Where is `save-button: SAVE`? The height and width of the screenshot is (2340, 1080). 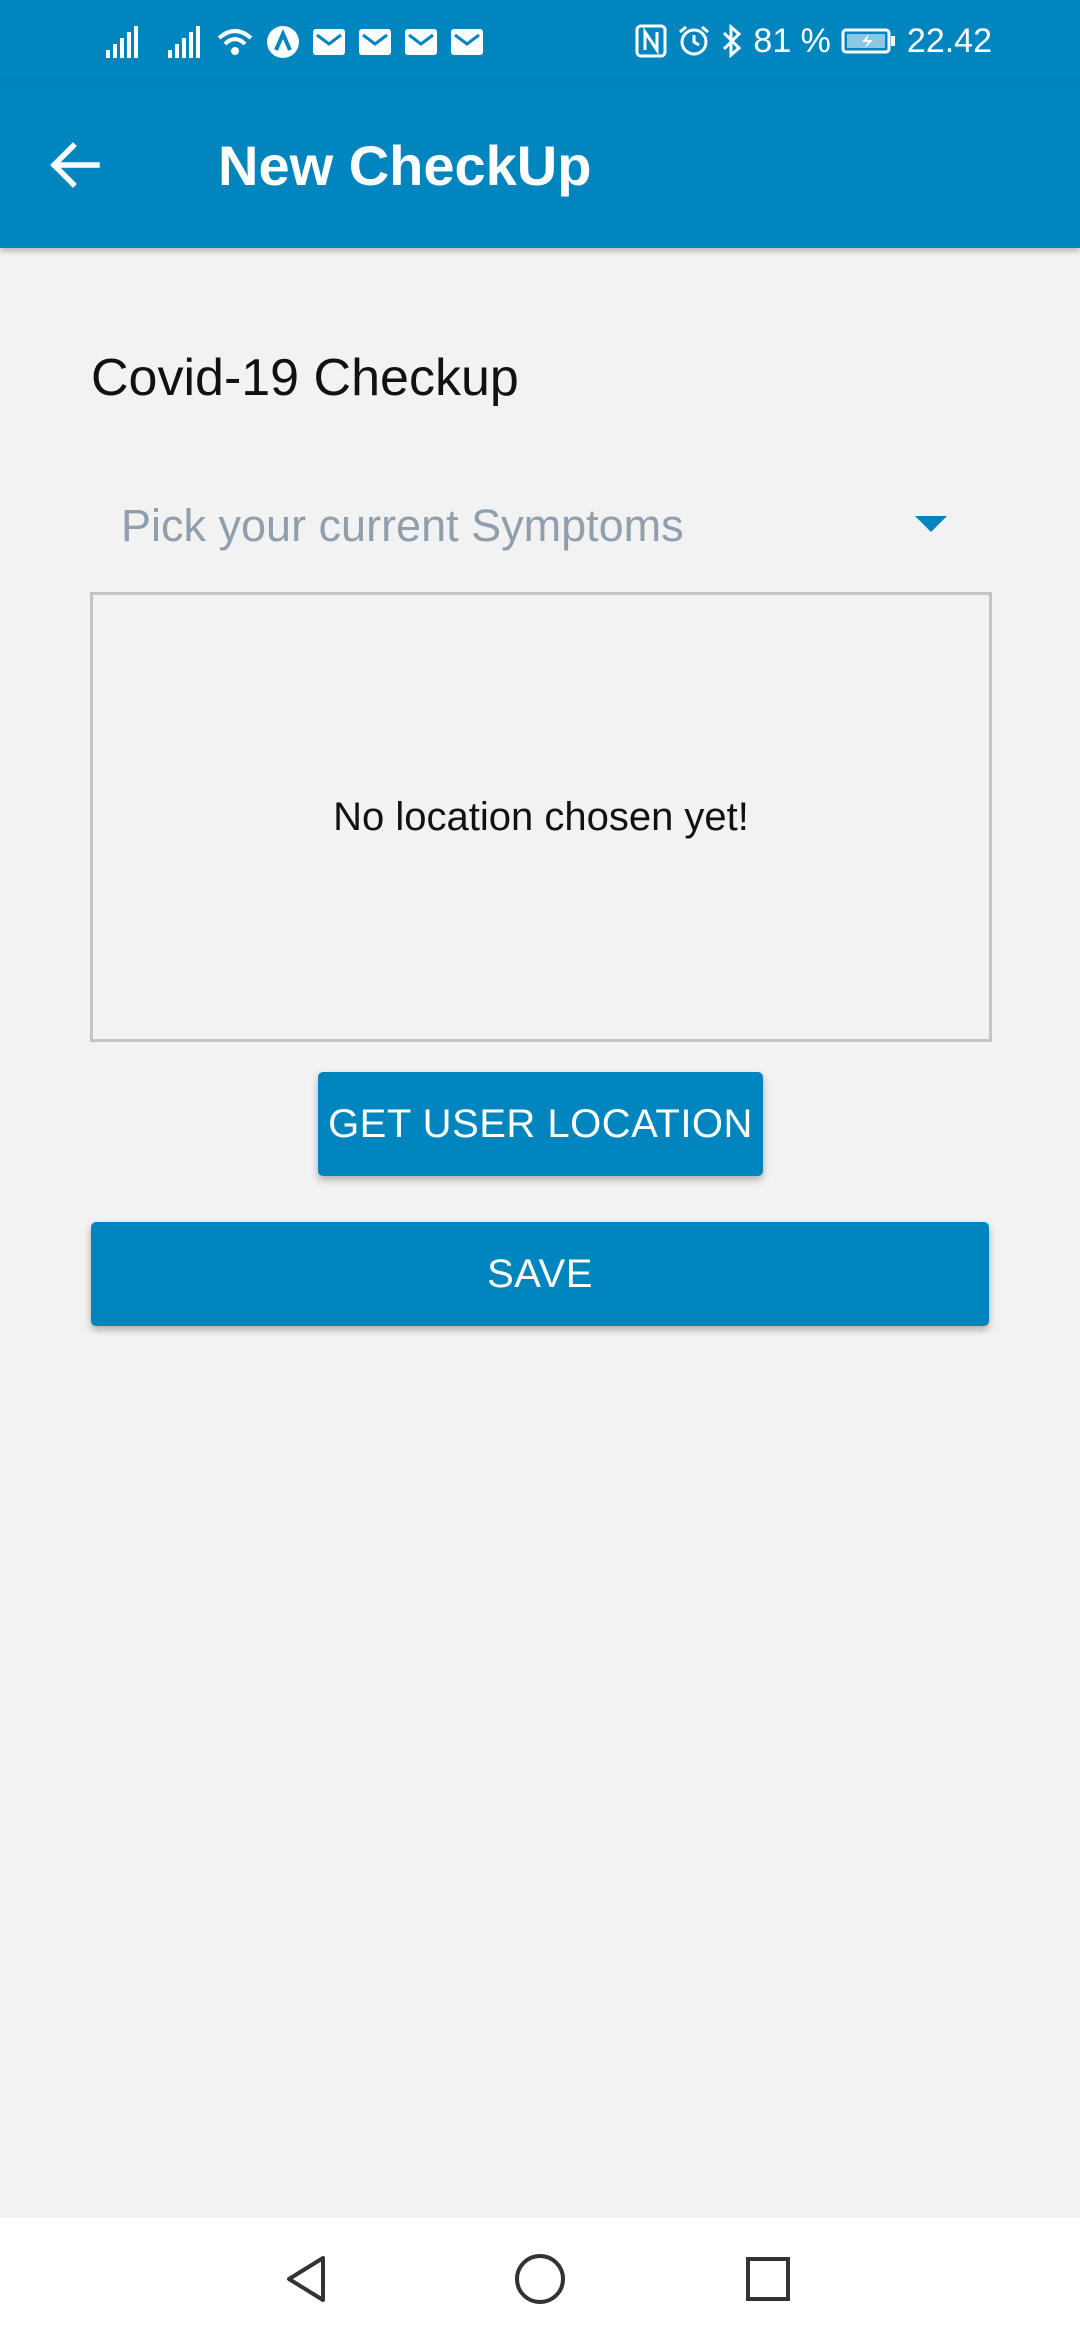
save-button: SAVE is located at coordinates (540, 1274).